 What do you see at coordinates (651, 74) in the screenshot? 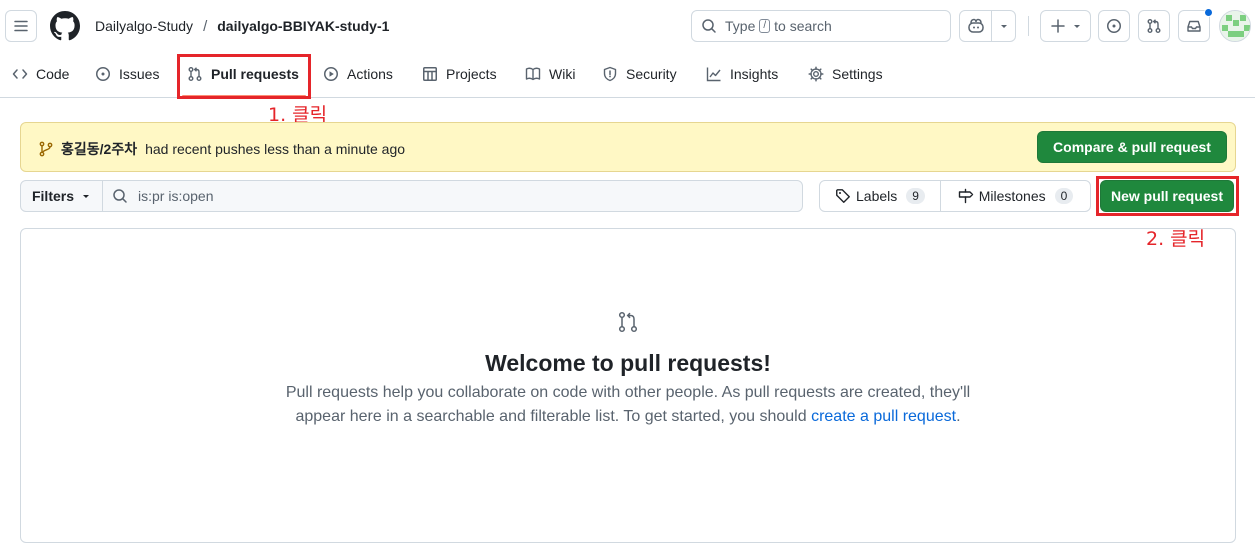
I see `tab-security-label: Security` at bounding box center [651, 74].